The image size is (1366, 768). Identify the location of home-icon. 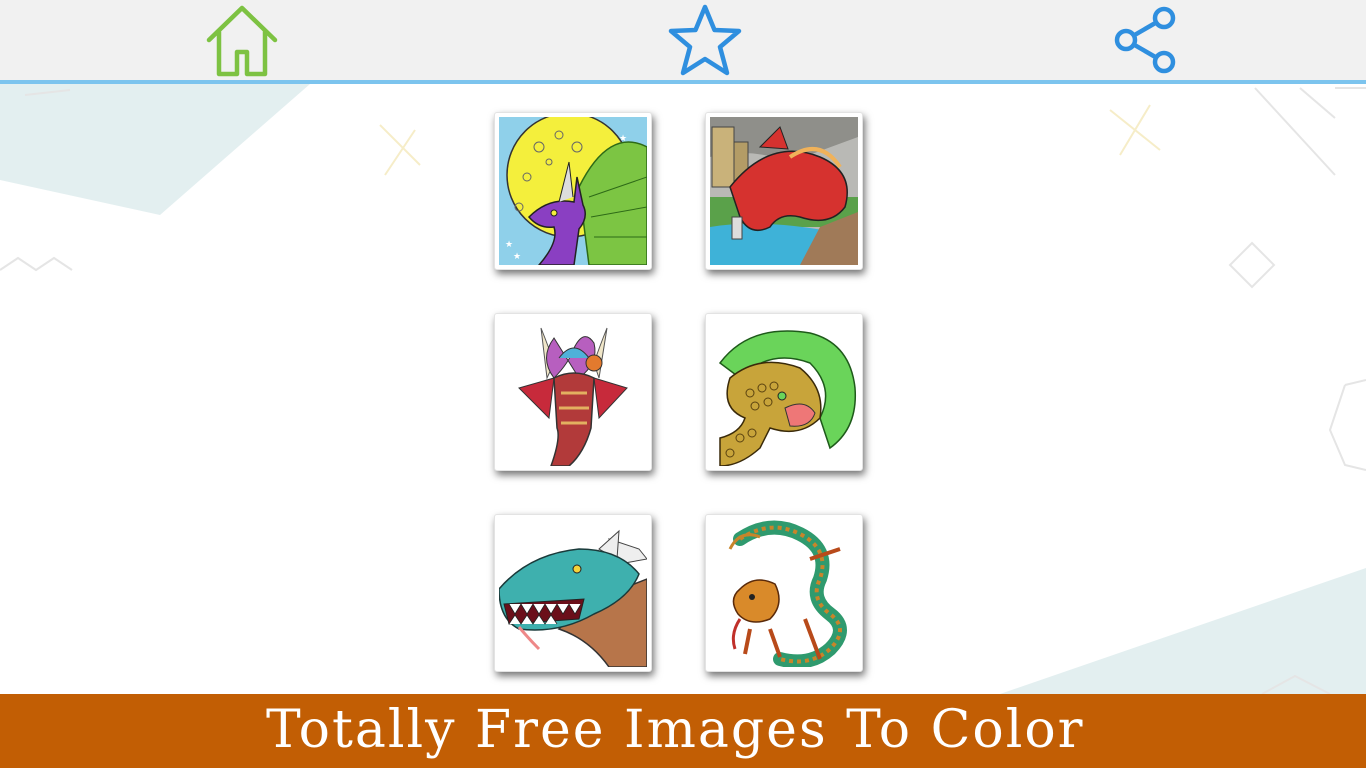
(242, 41).